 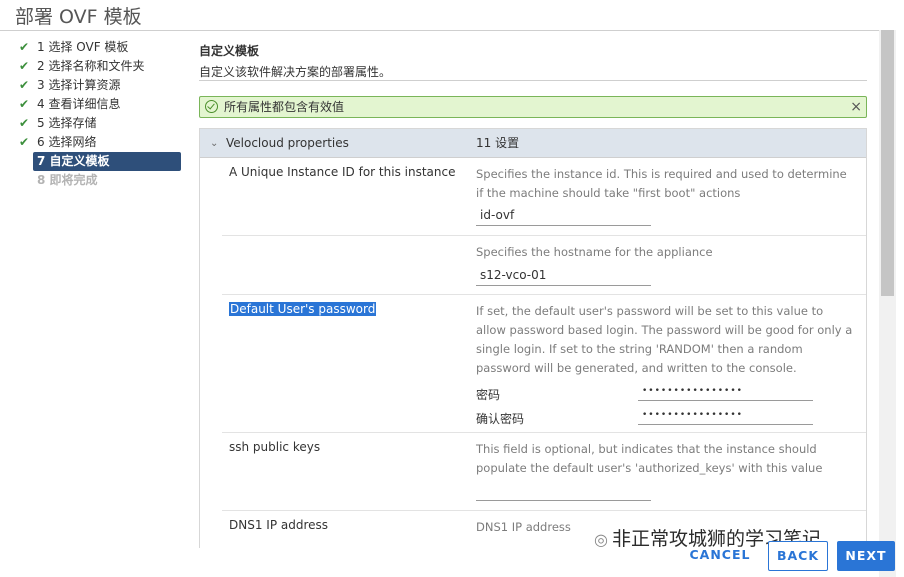 I want to click on confirm-password-label: 确认密码, so click(x=500, y=419).